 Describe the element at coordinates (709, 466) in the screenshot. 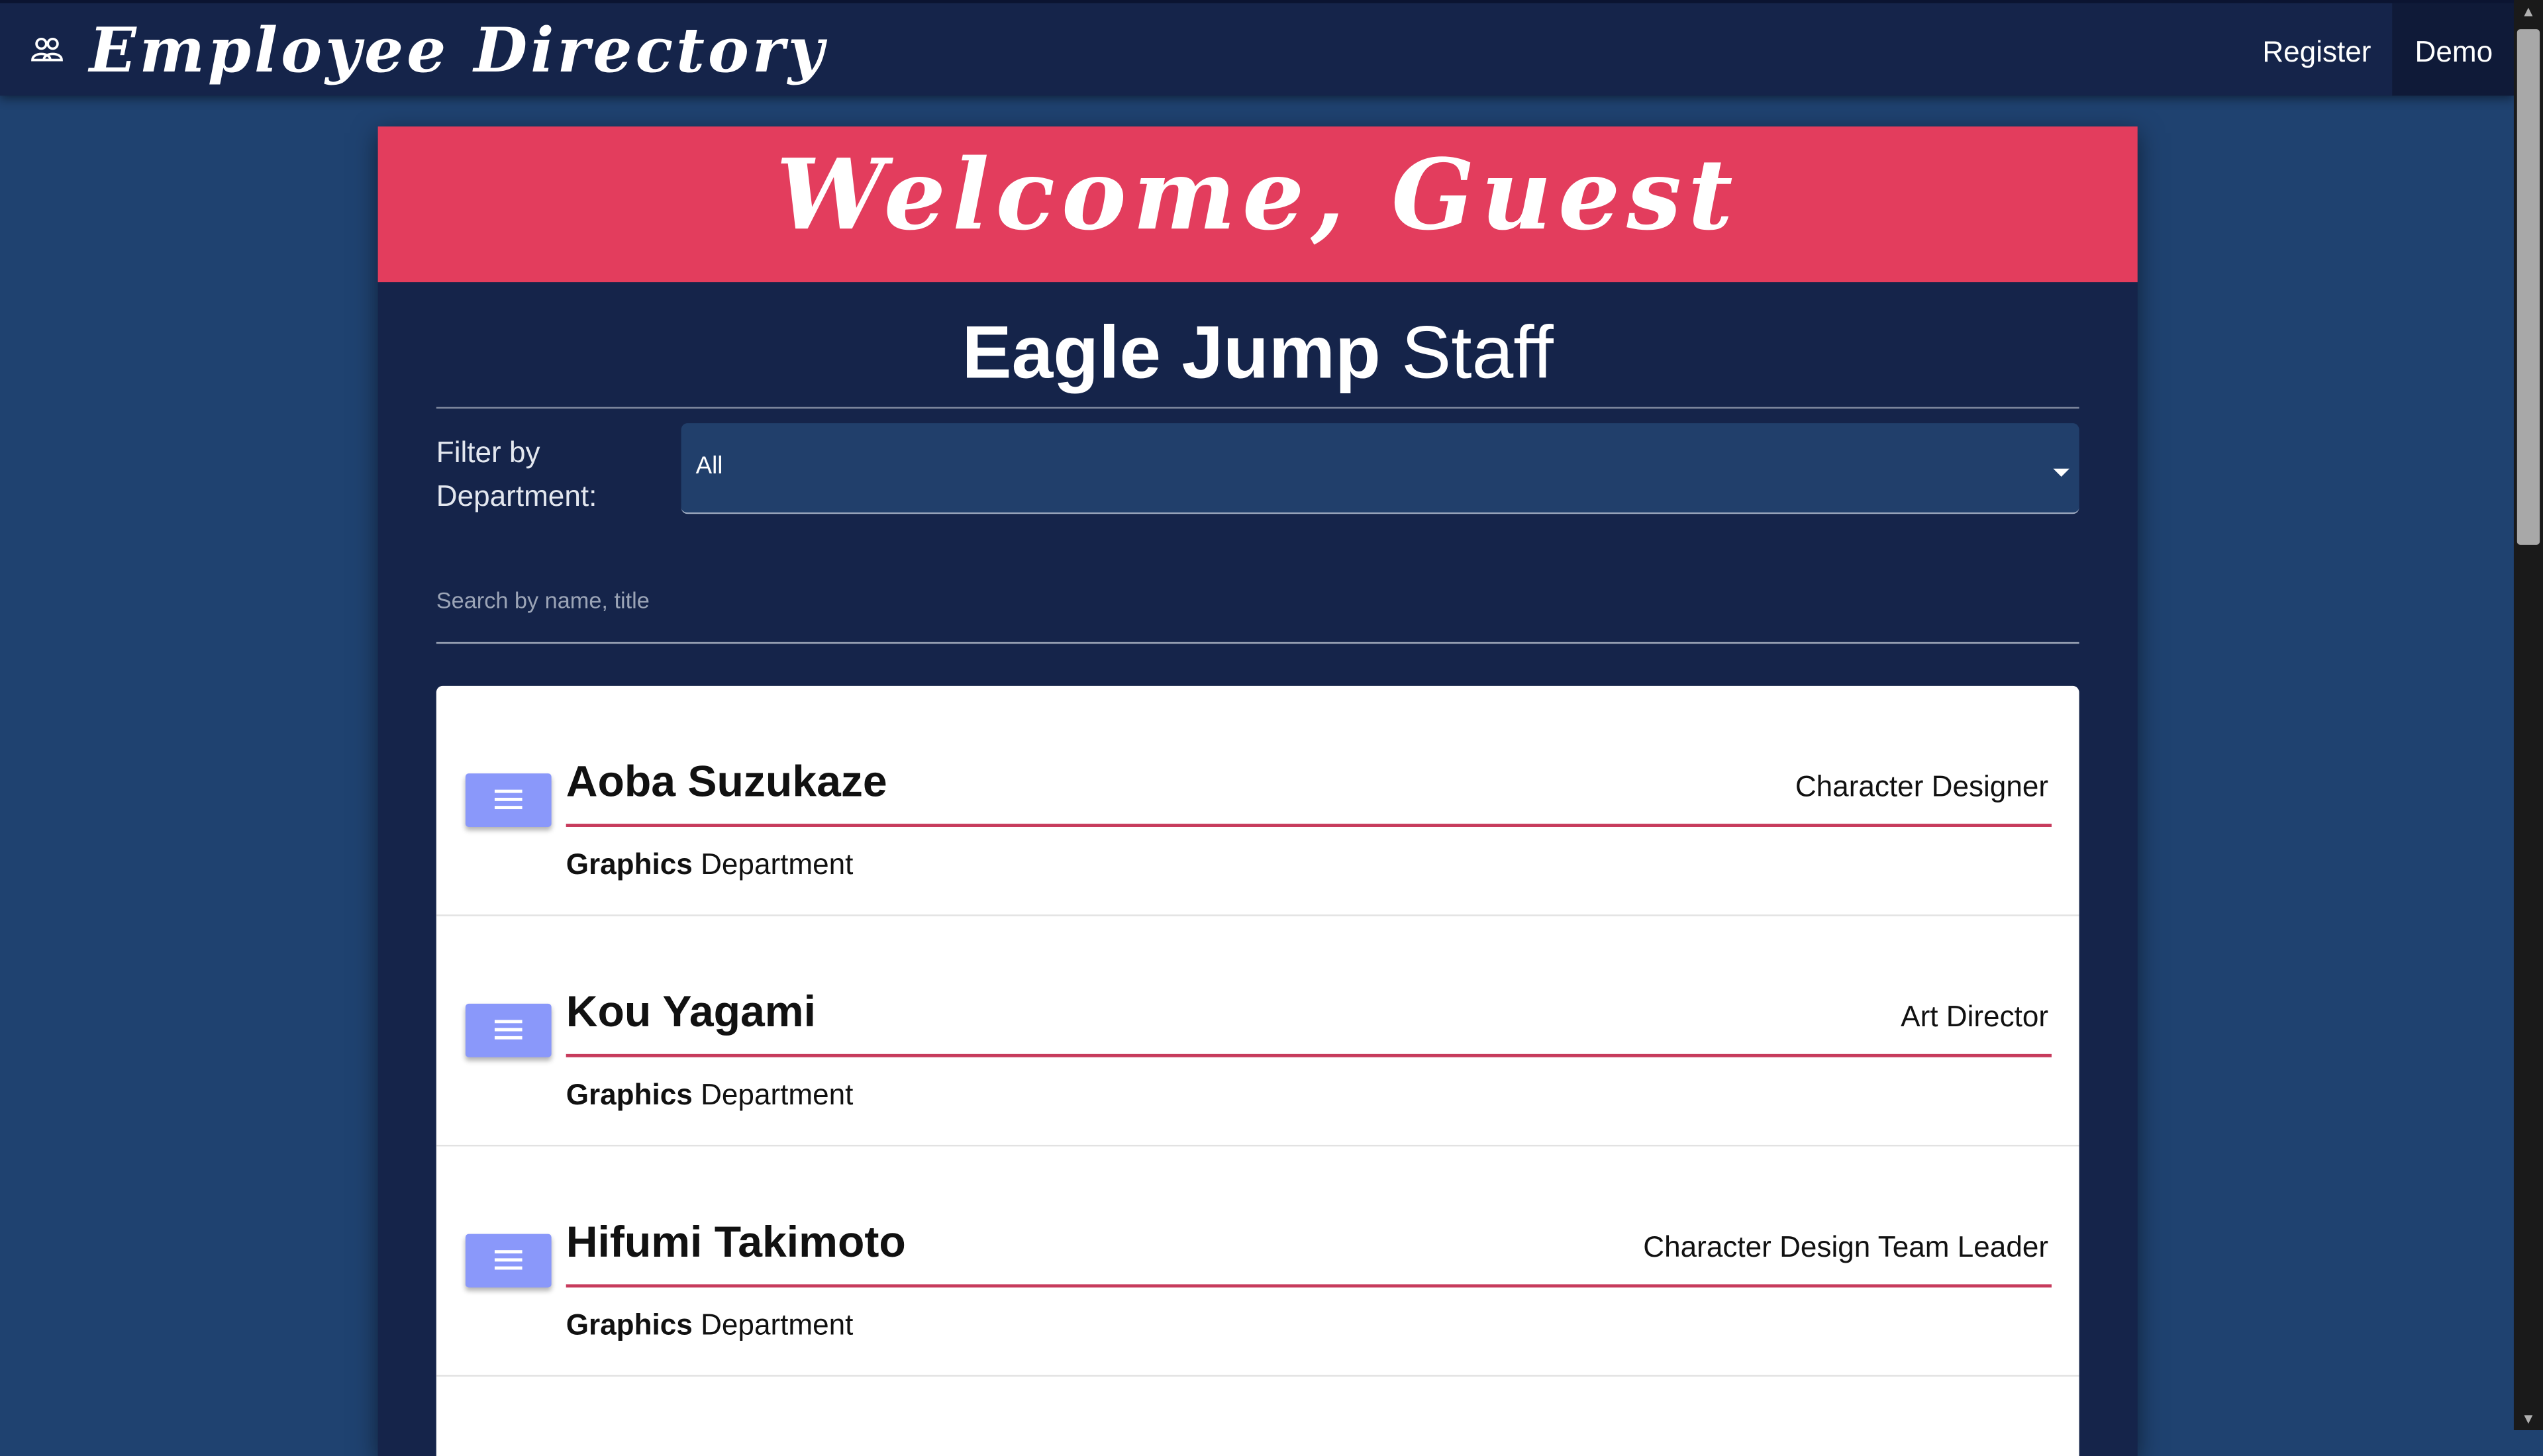

I see `department-select-value: All` at that location.